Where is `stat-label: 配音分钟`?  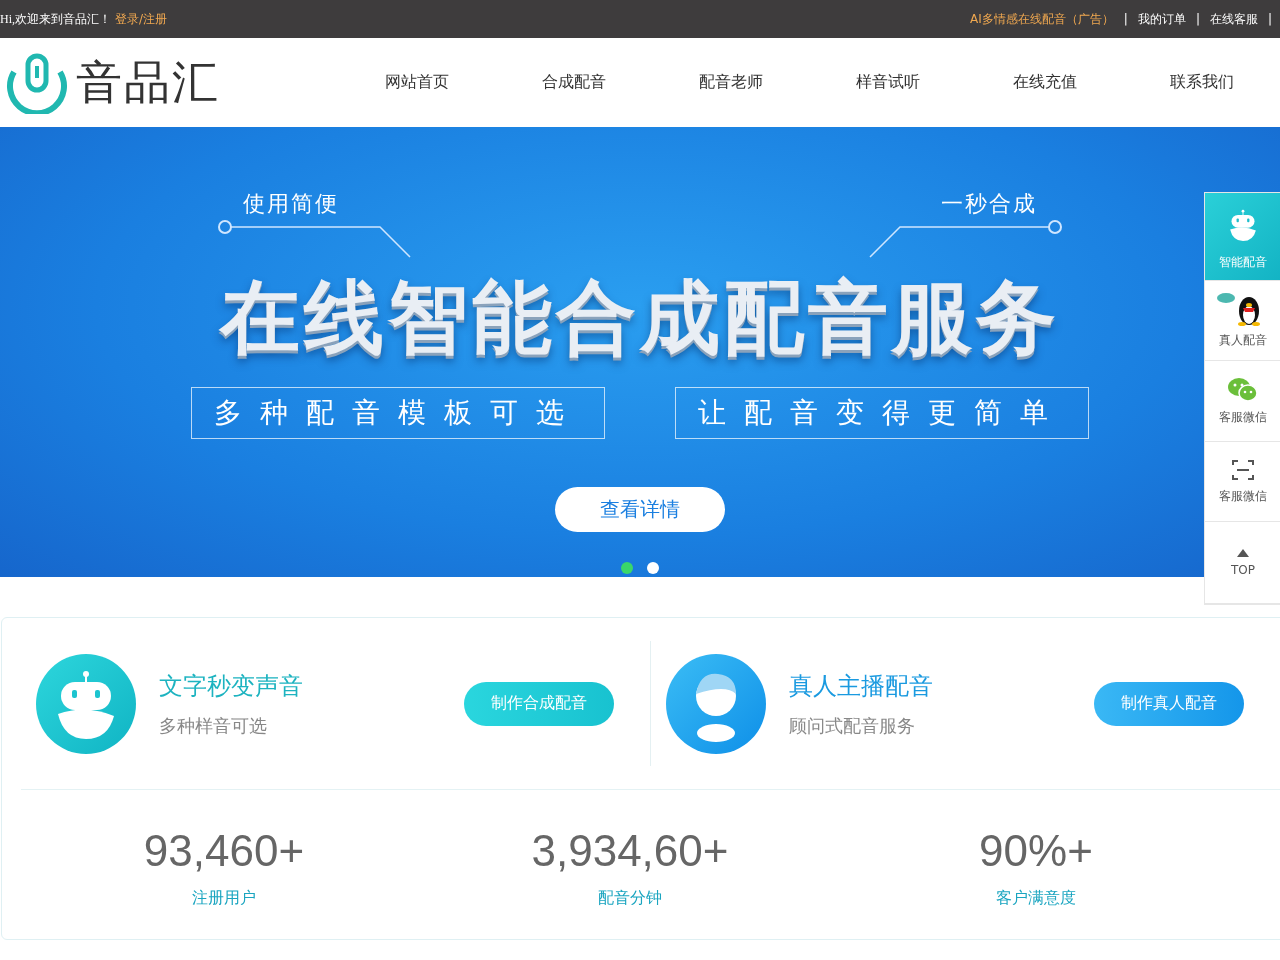 stat-label: 配音分钟 is located at coordinates (630, 898).